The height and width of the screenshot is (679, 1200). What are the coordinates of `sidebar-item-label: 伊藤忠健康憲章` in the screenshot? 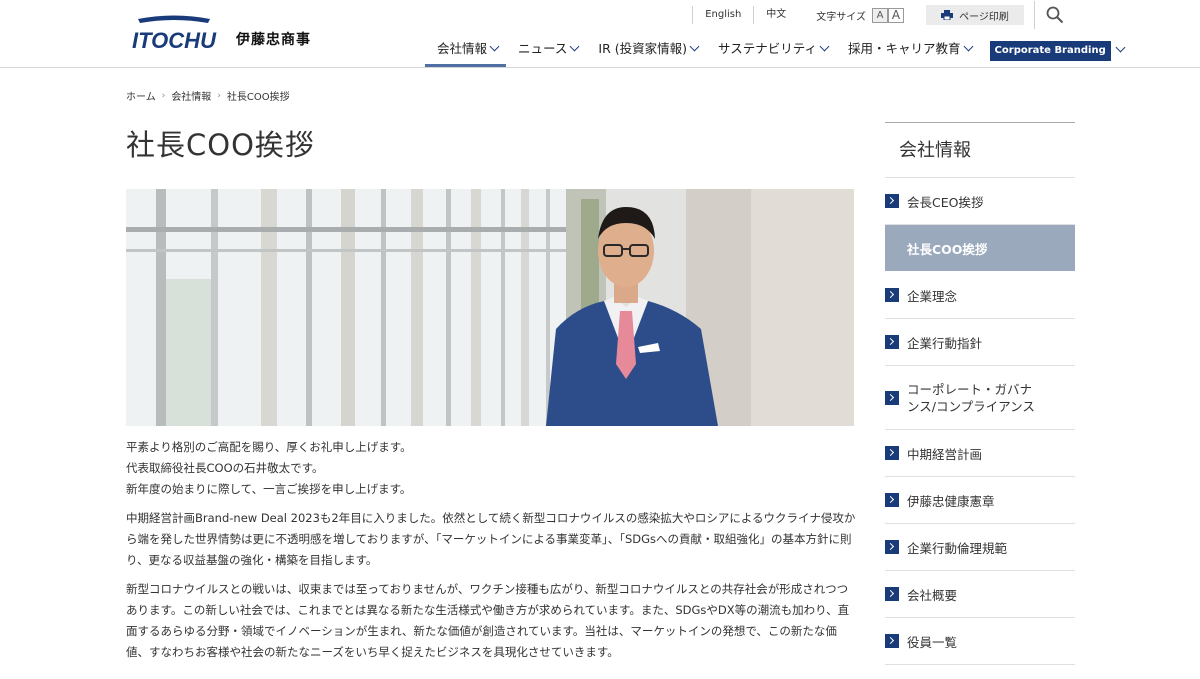 It's located at (951, 501).